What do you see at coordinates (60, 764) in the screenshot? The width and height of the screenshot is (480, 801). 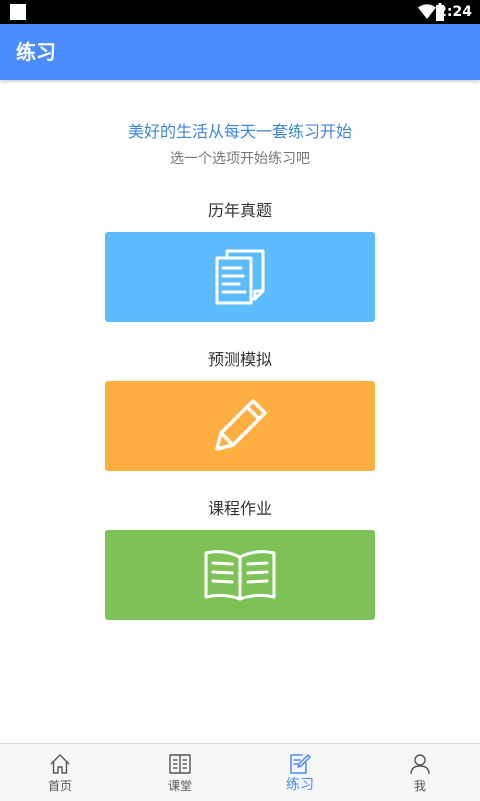 I see `home-icon` at bounding box center [60, 764].